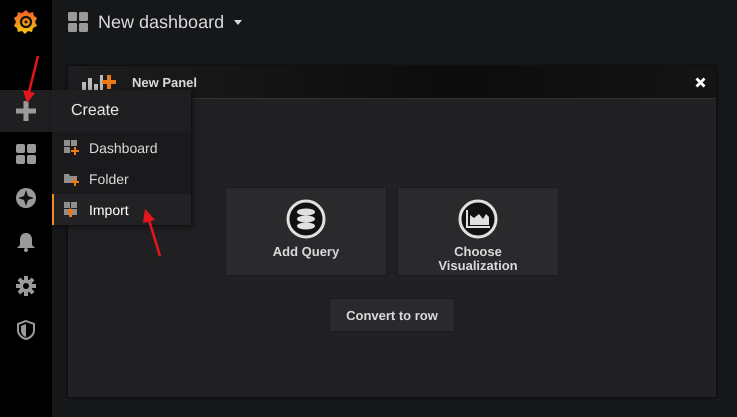  Describe the element at coordinates (478, 219) in the screenshot. I see `area-chart-icon` at that location.